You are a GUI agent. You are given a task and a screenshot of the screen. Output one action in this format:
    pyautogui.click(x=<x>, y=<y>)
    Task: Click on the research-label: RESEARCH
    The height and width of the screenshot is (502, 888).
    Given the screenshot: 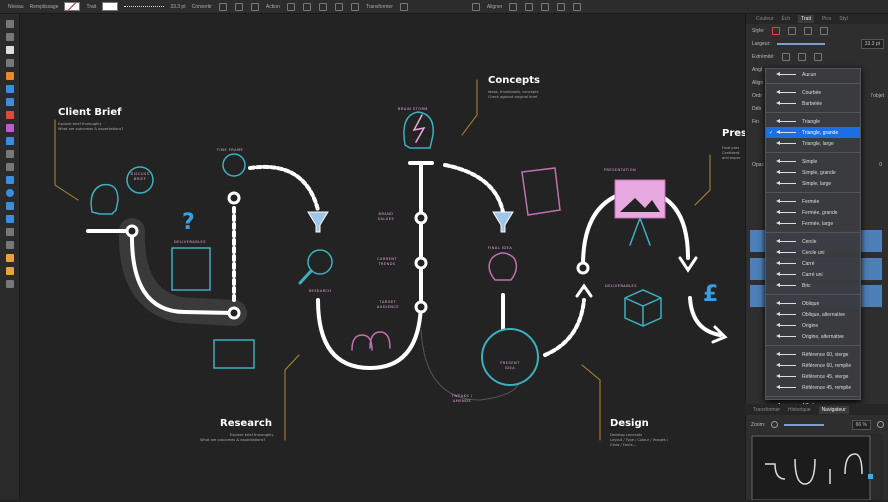 What is the action you would take?
    pyautogui.click(x=320, y=291)
    